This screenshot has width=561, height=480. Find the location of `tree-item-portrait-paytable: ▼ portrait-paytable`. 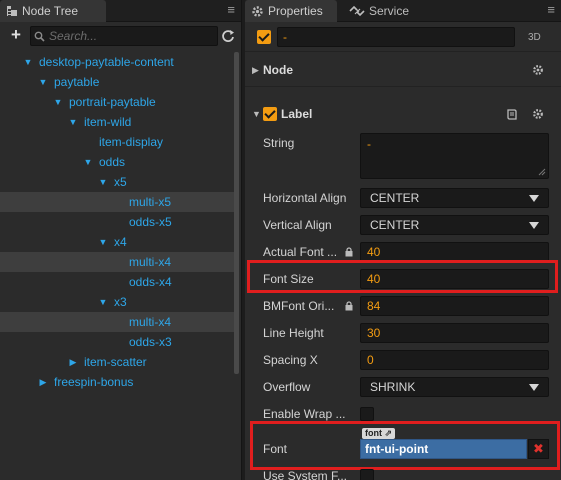

tree-item-portrait-paytable: ▼ portrait-paytable is located at coordinates (117, 102).